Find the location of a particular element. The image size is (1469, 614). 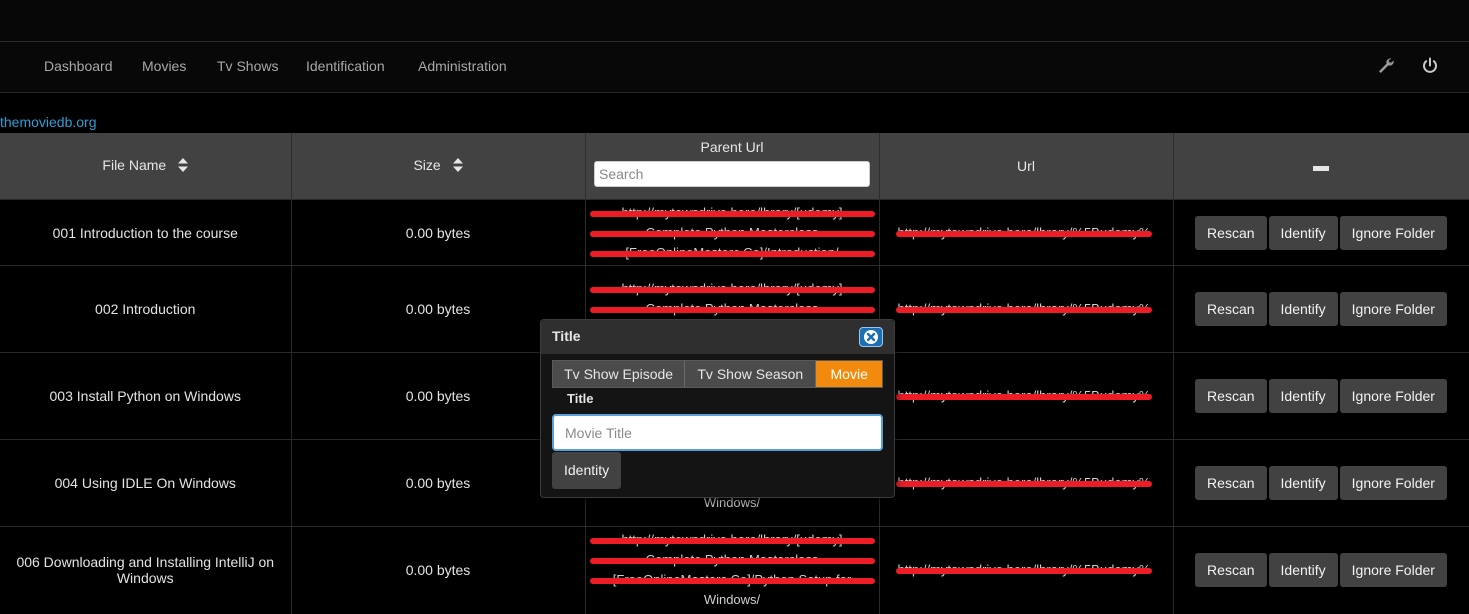

collapse-icon is located at coordinates (1321, 168).